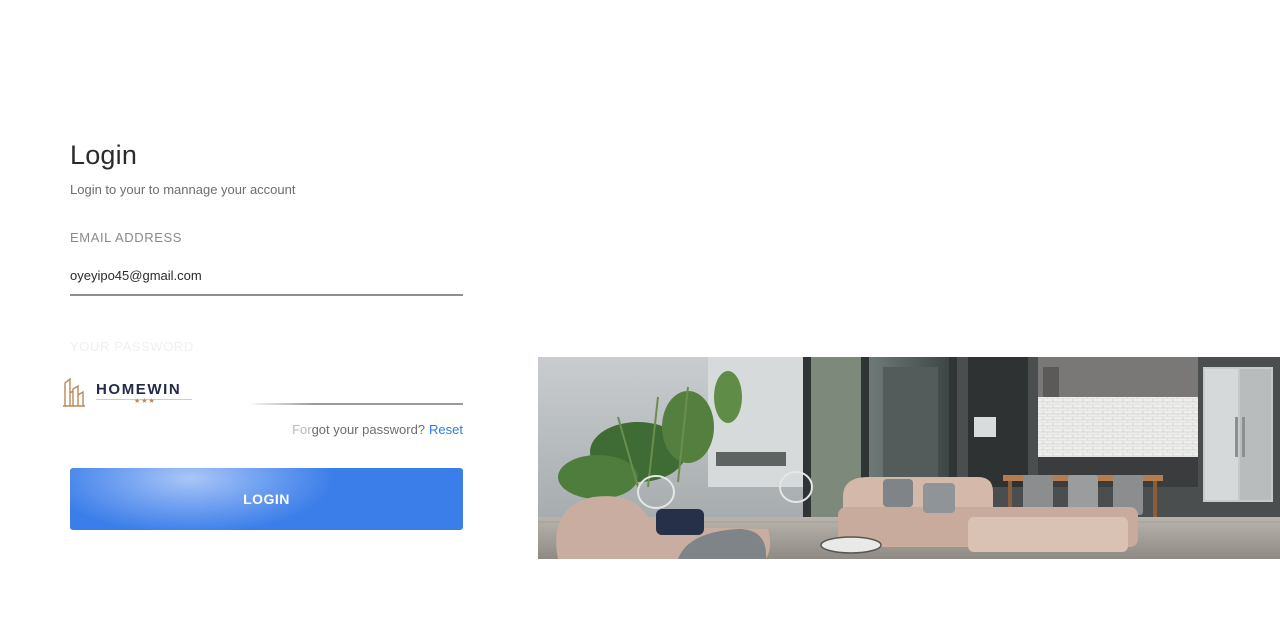 This screenshot has width=1280, height=628. I want to click on forgot-password-text: got your password?, so click(368, 429).